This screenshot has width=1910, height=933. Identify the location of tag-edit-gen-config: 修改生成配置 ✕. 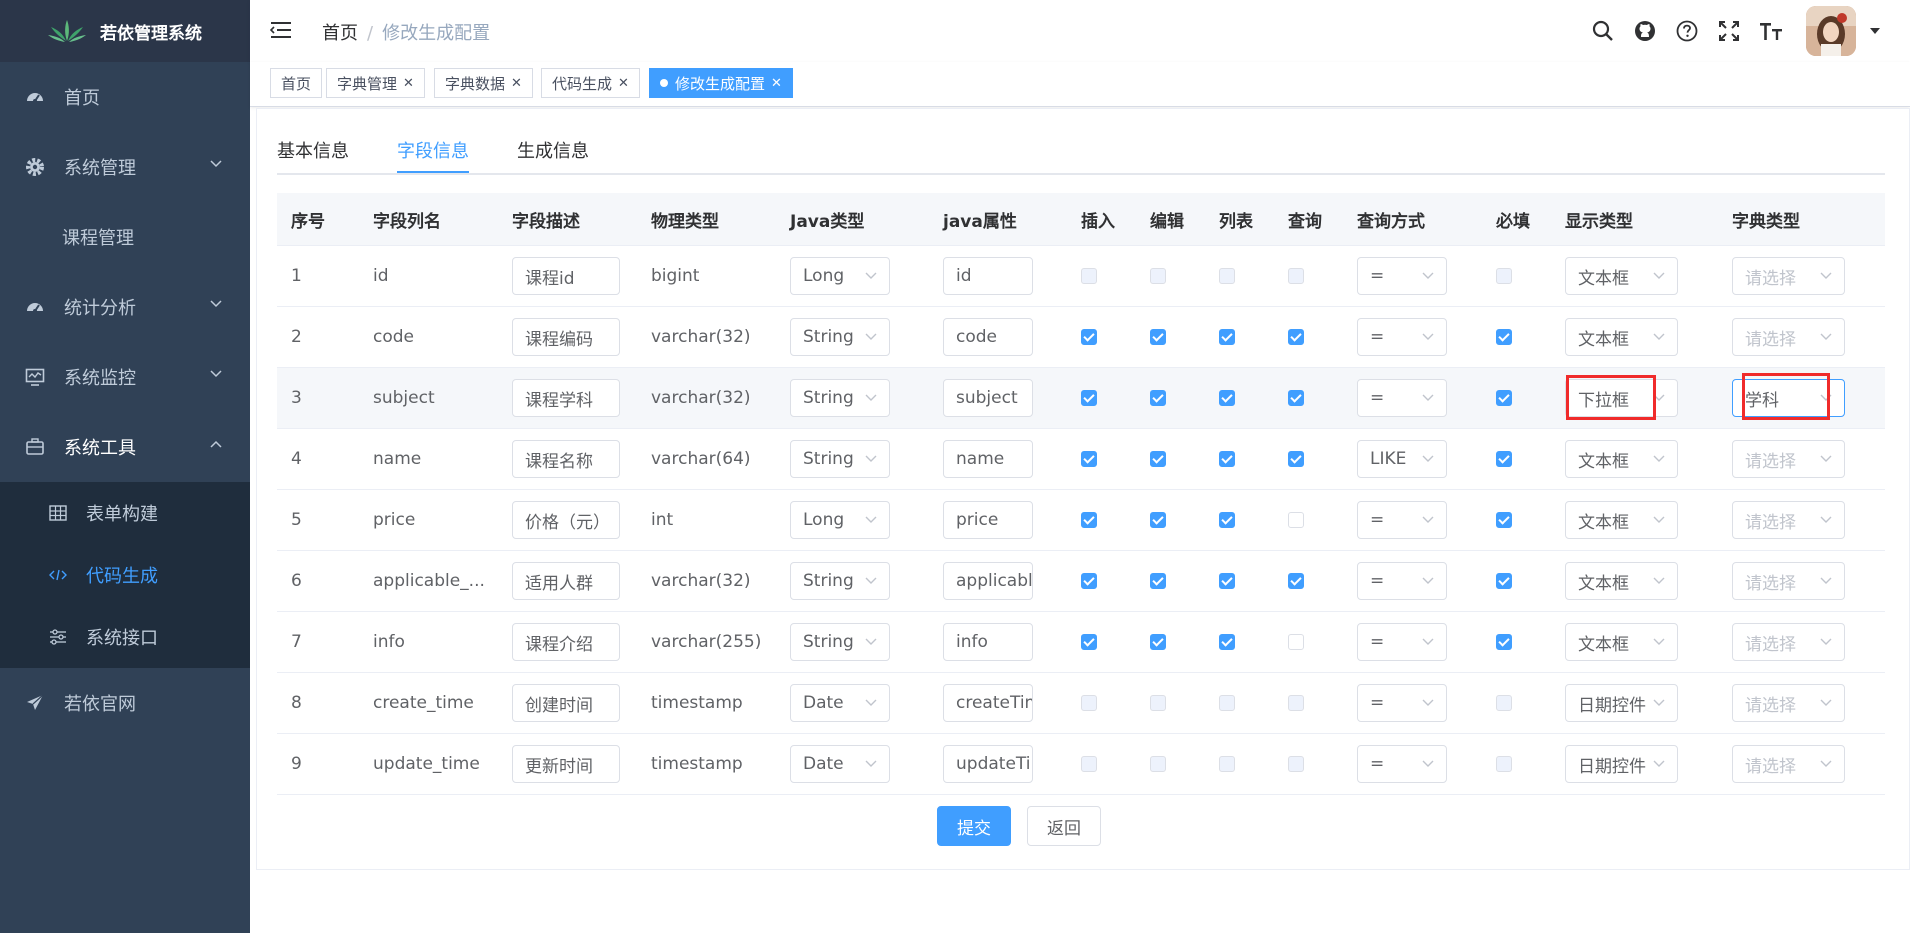
(721, 83).